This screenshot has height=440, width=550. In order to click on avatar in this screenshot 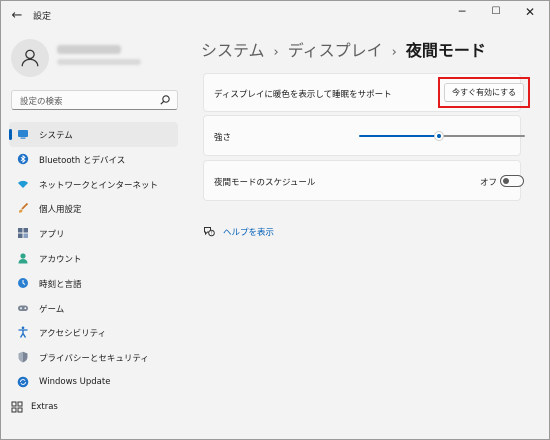, I will do `click(30, 58)`.